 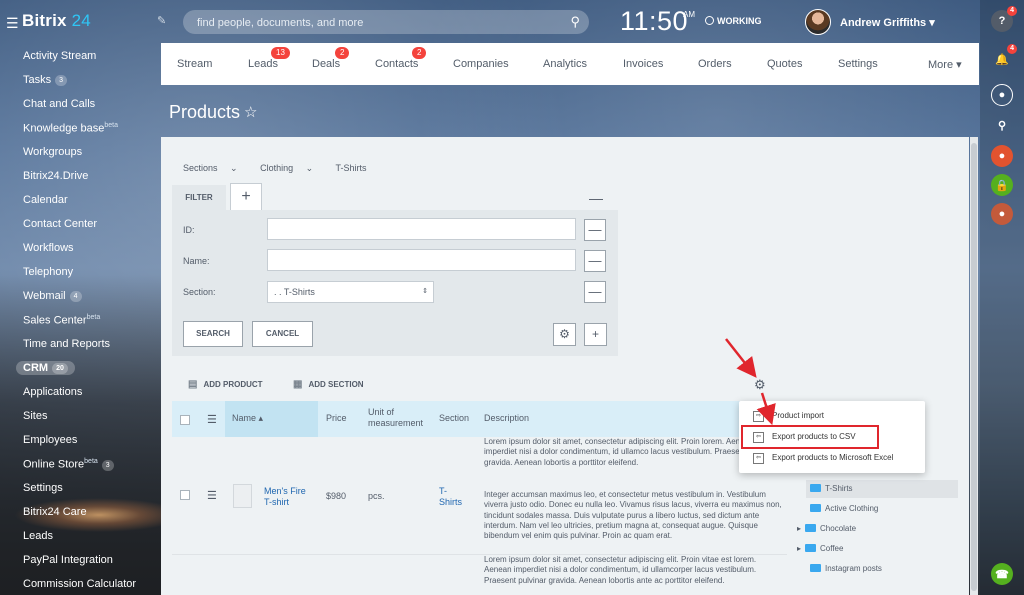 I want to click on row-menu-icon: ☰, so click(x=212, y=495).